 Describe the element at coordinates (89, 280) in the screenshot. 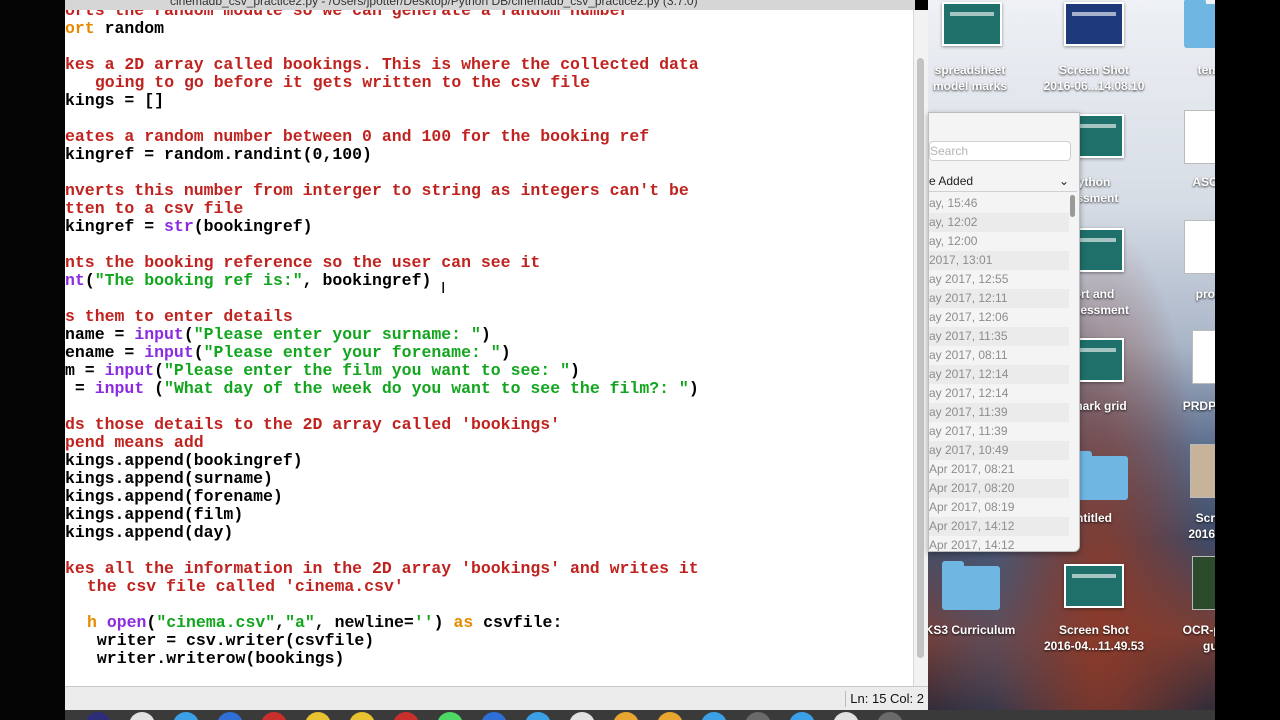

I see `code-token: (` at that location.